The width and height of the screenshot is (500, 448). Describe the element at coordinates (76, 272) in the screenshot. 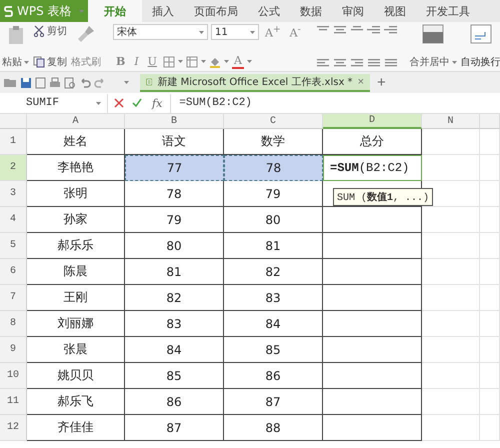

I see `table-cell: 陈晨` at that location.